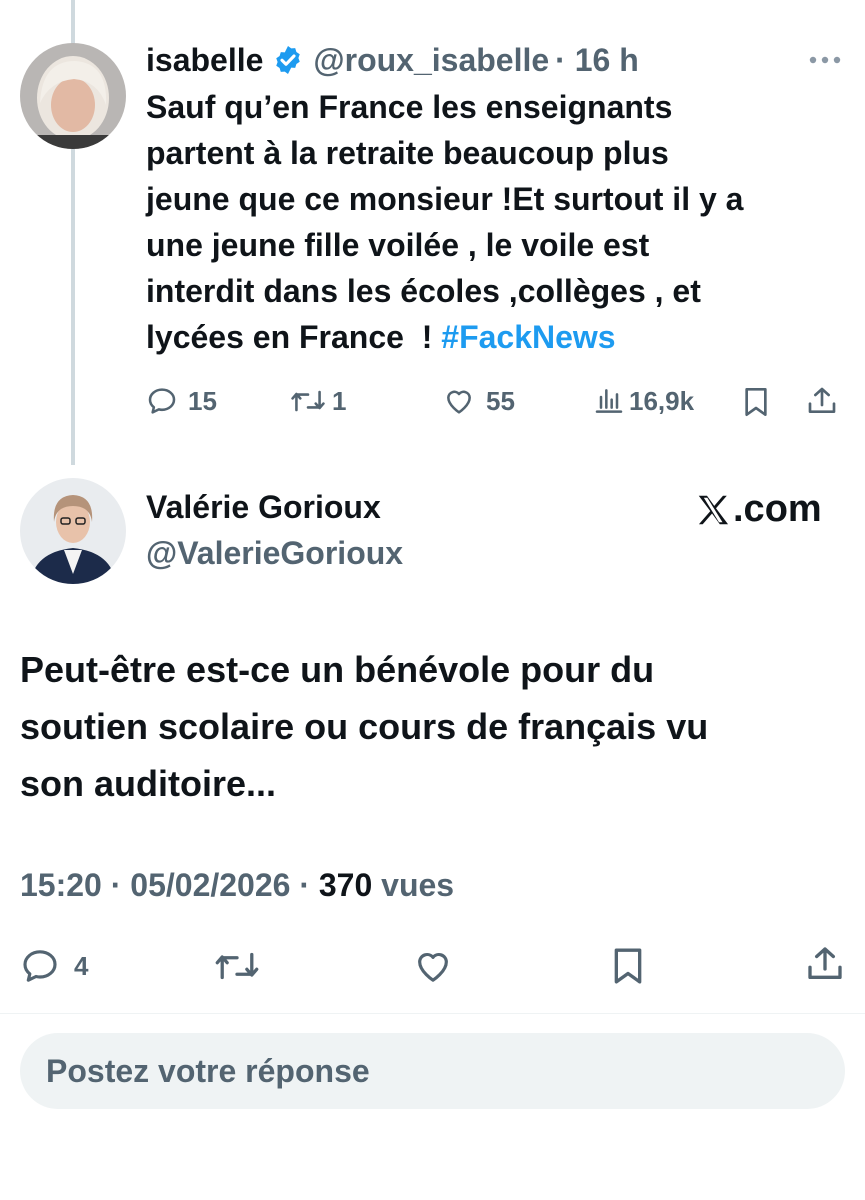  What do you see at coordinates (61, 885) in the screenshot?
I see `tweet-time: 15:20` at bounding box center [61, 885].